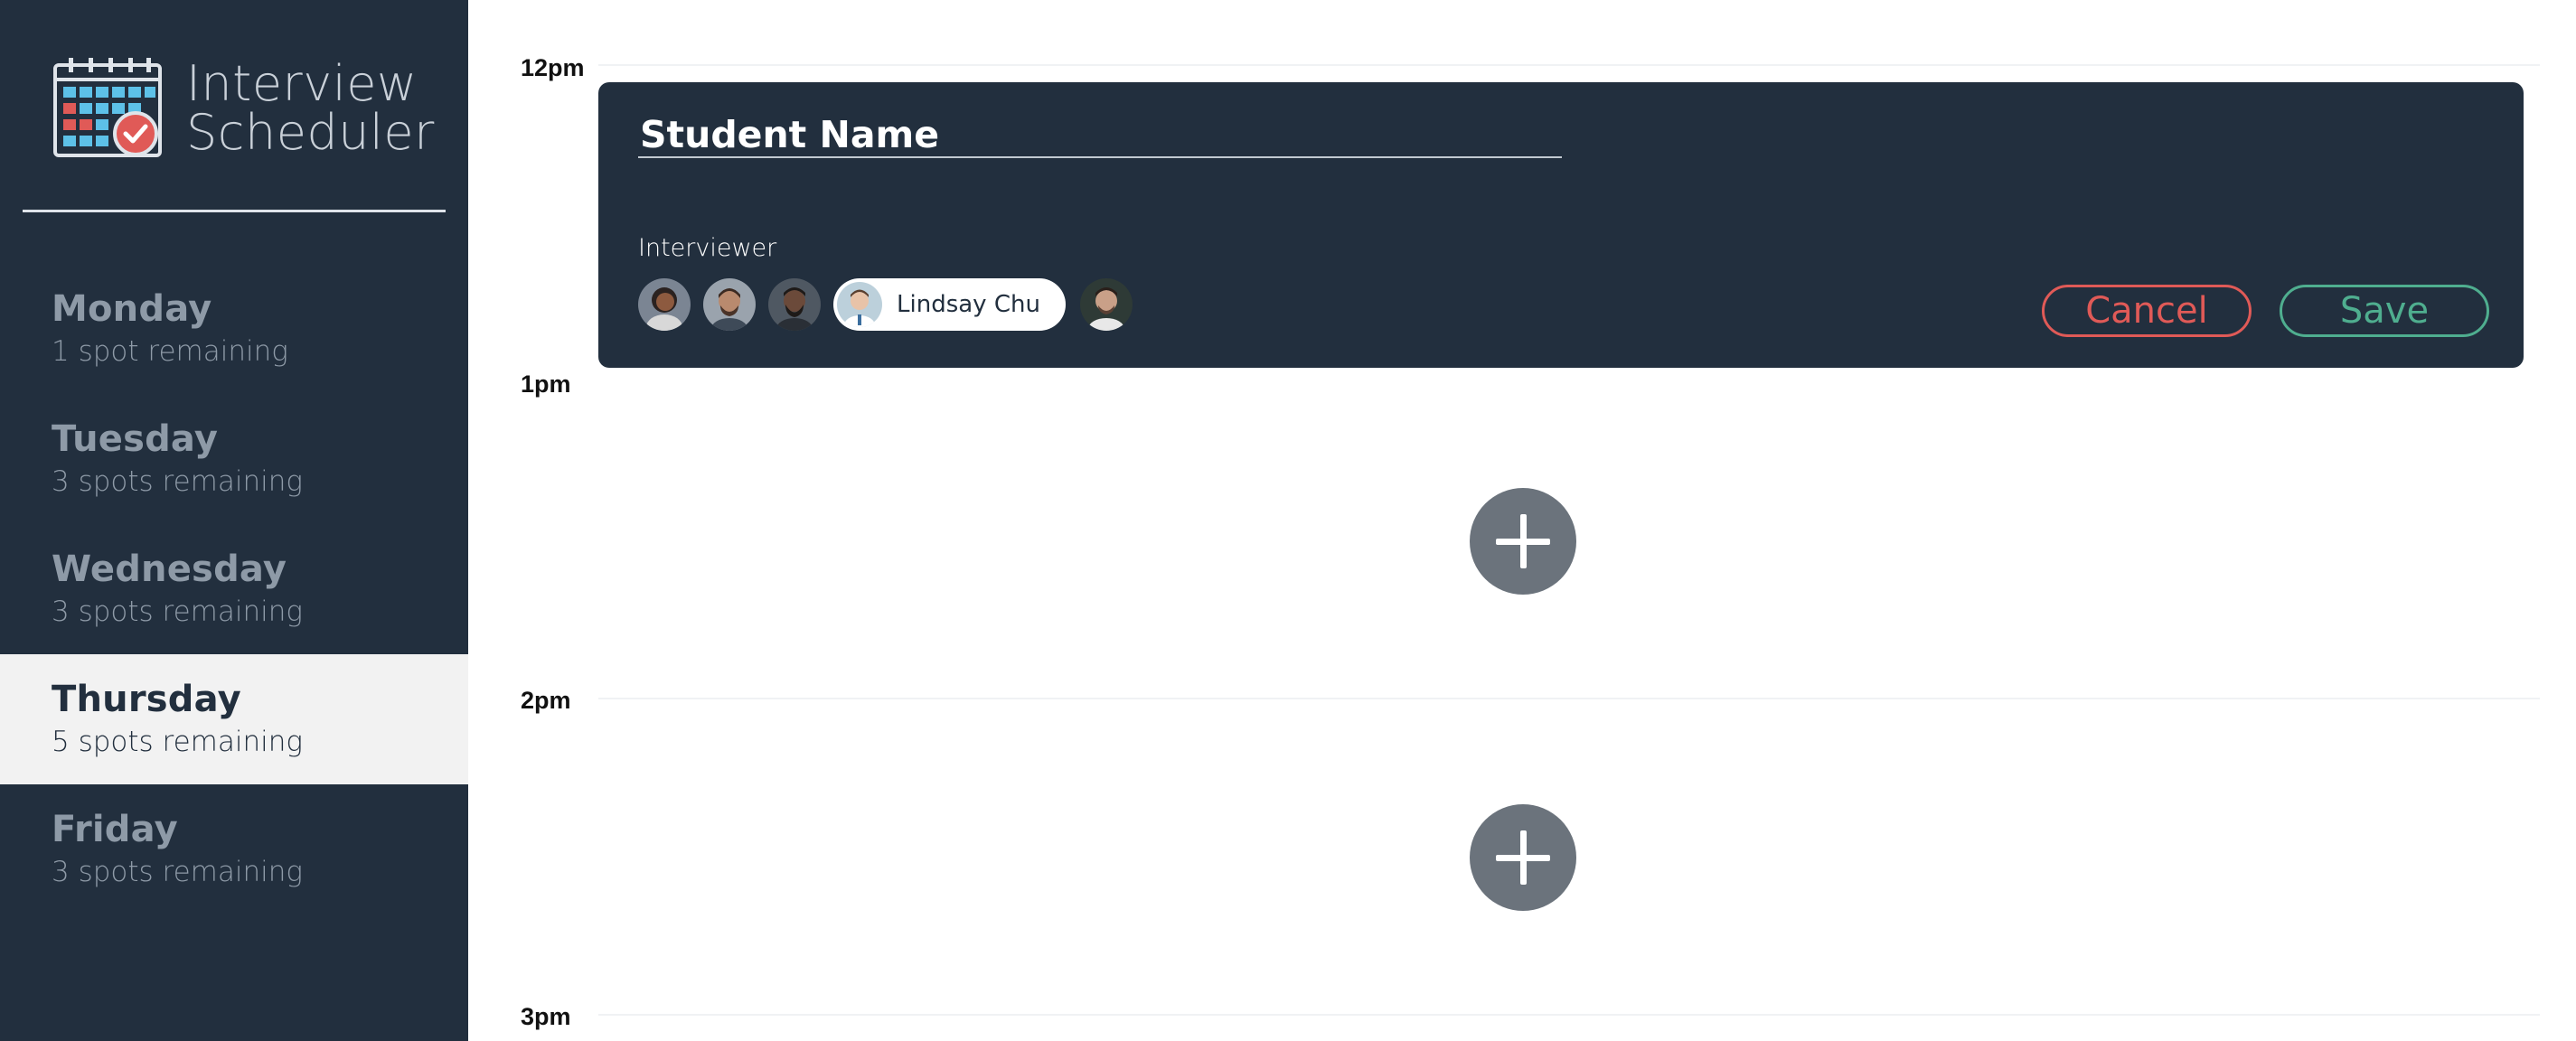  What do you see at coordinates (1100, 135) in the screenshot?
I see `student-name-input` at bounding box center [1100, 135].